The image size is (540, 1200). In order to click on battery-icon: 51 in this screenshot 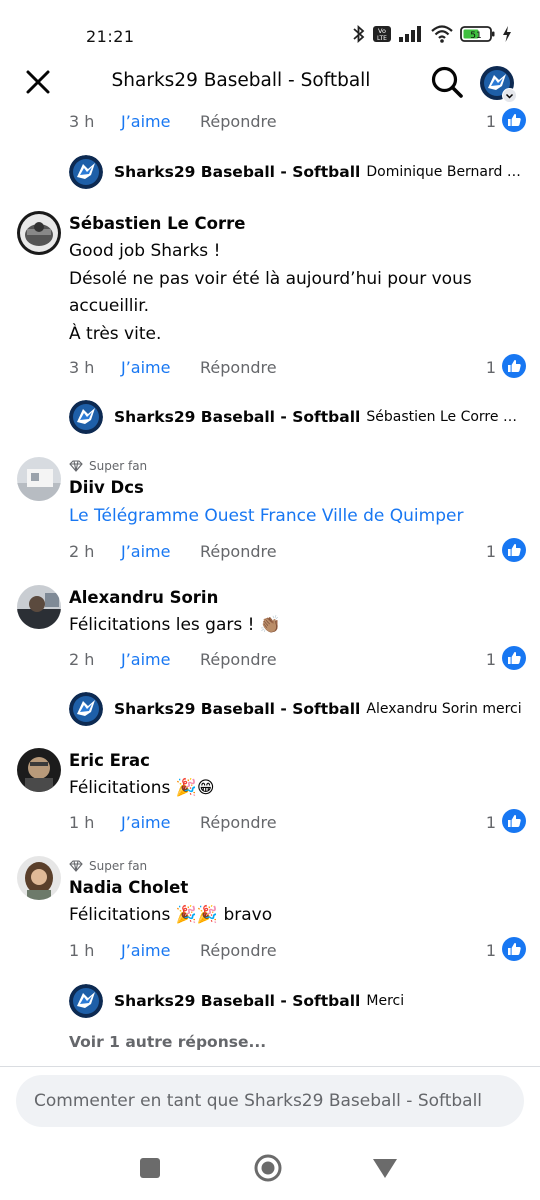, I will do `click(477, 34)`.